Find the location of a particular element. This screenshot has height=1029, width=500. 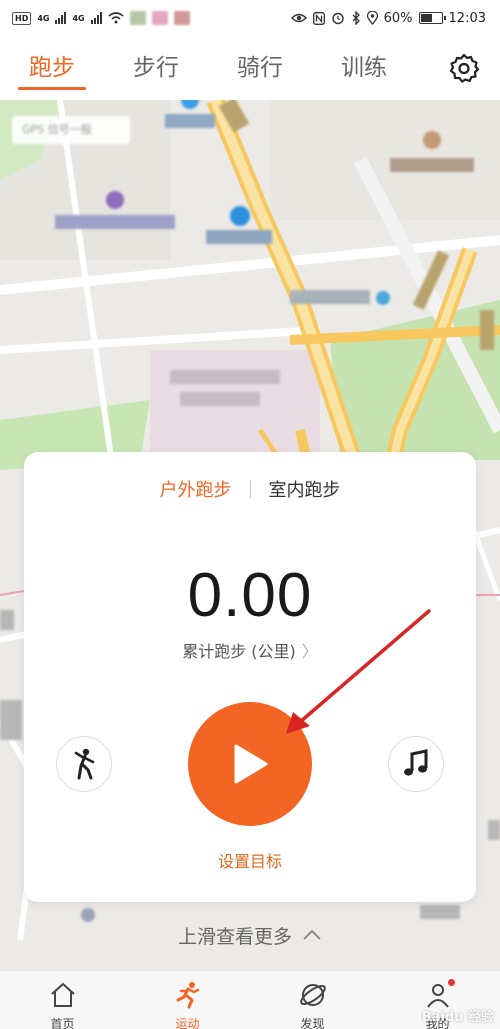

nav-sports: 运动 is located at coordinates (187, 1000).